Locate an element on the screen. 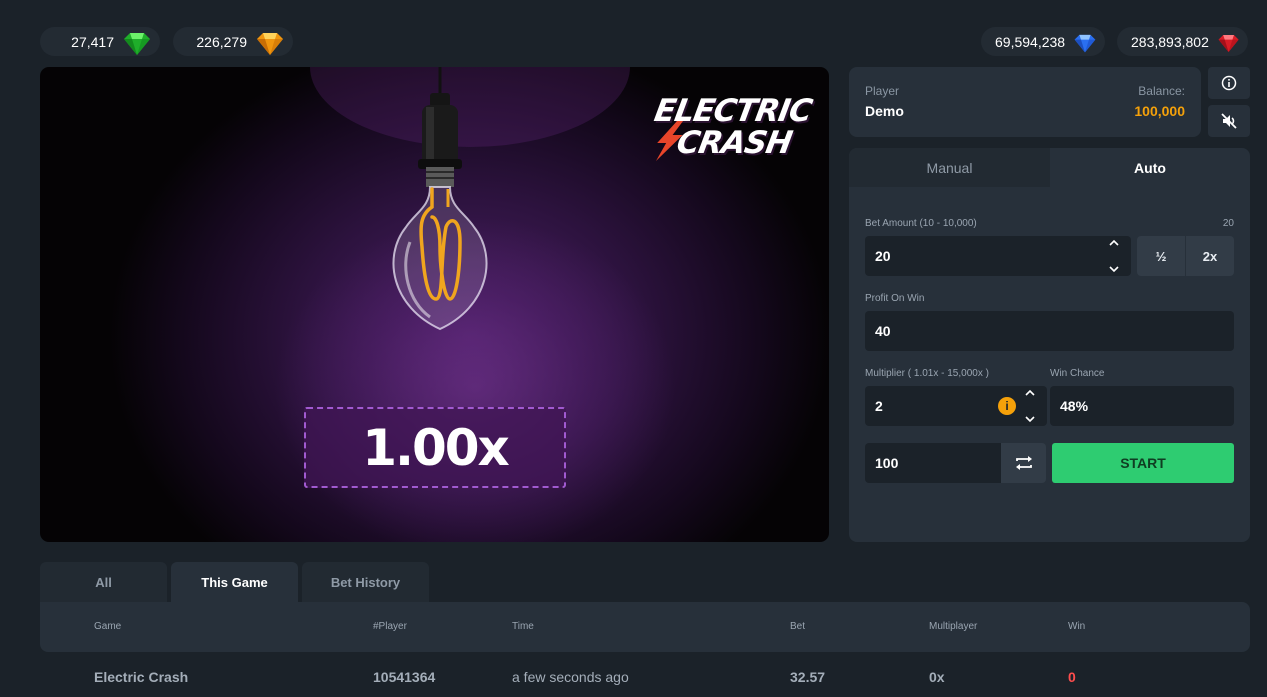 The width and height of the screenshot is (1267, 697). jackpot-orange-amount: 226,279 is located at coordinates (221, 41).